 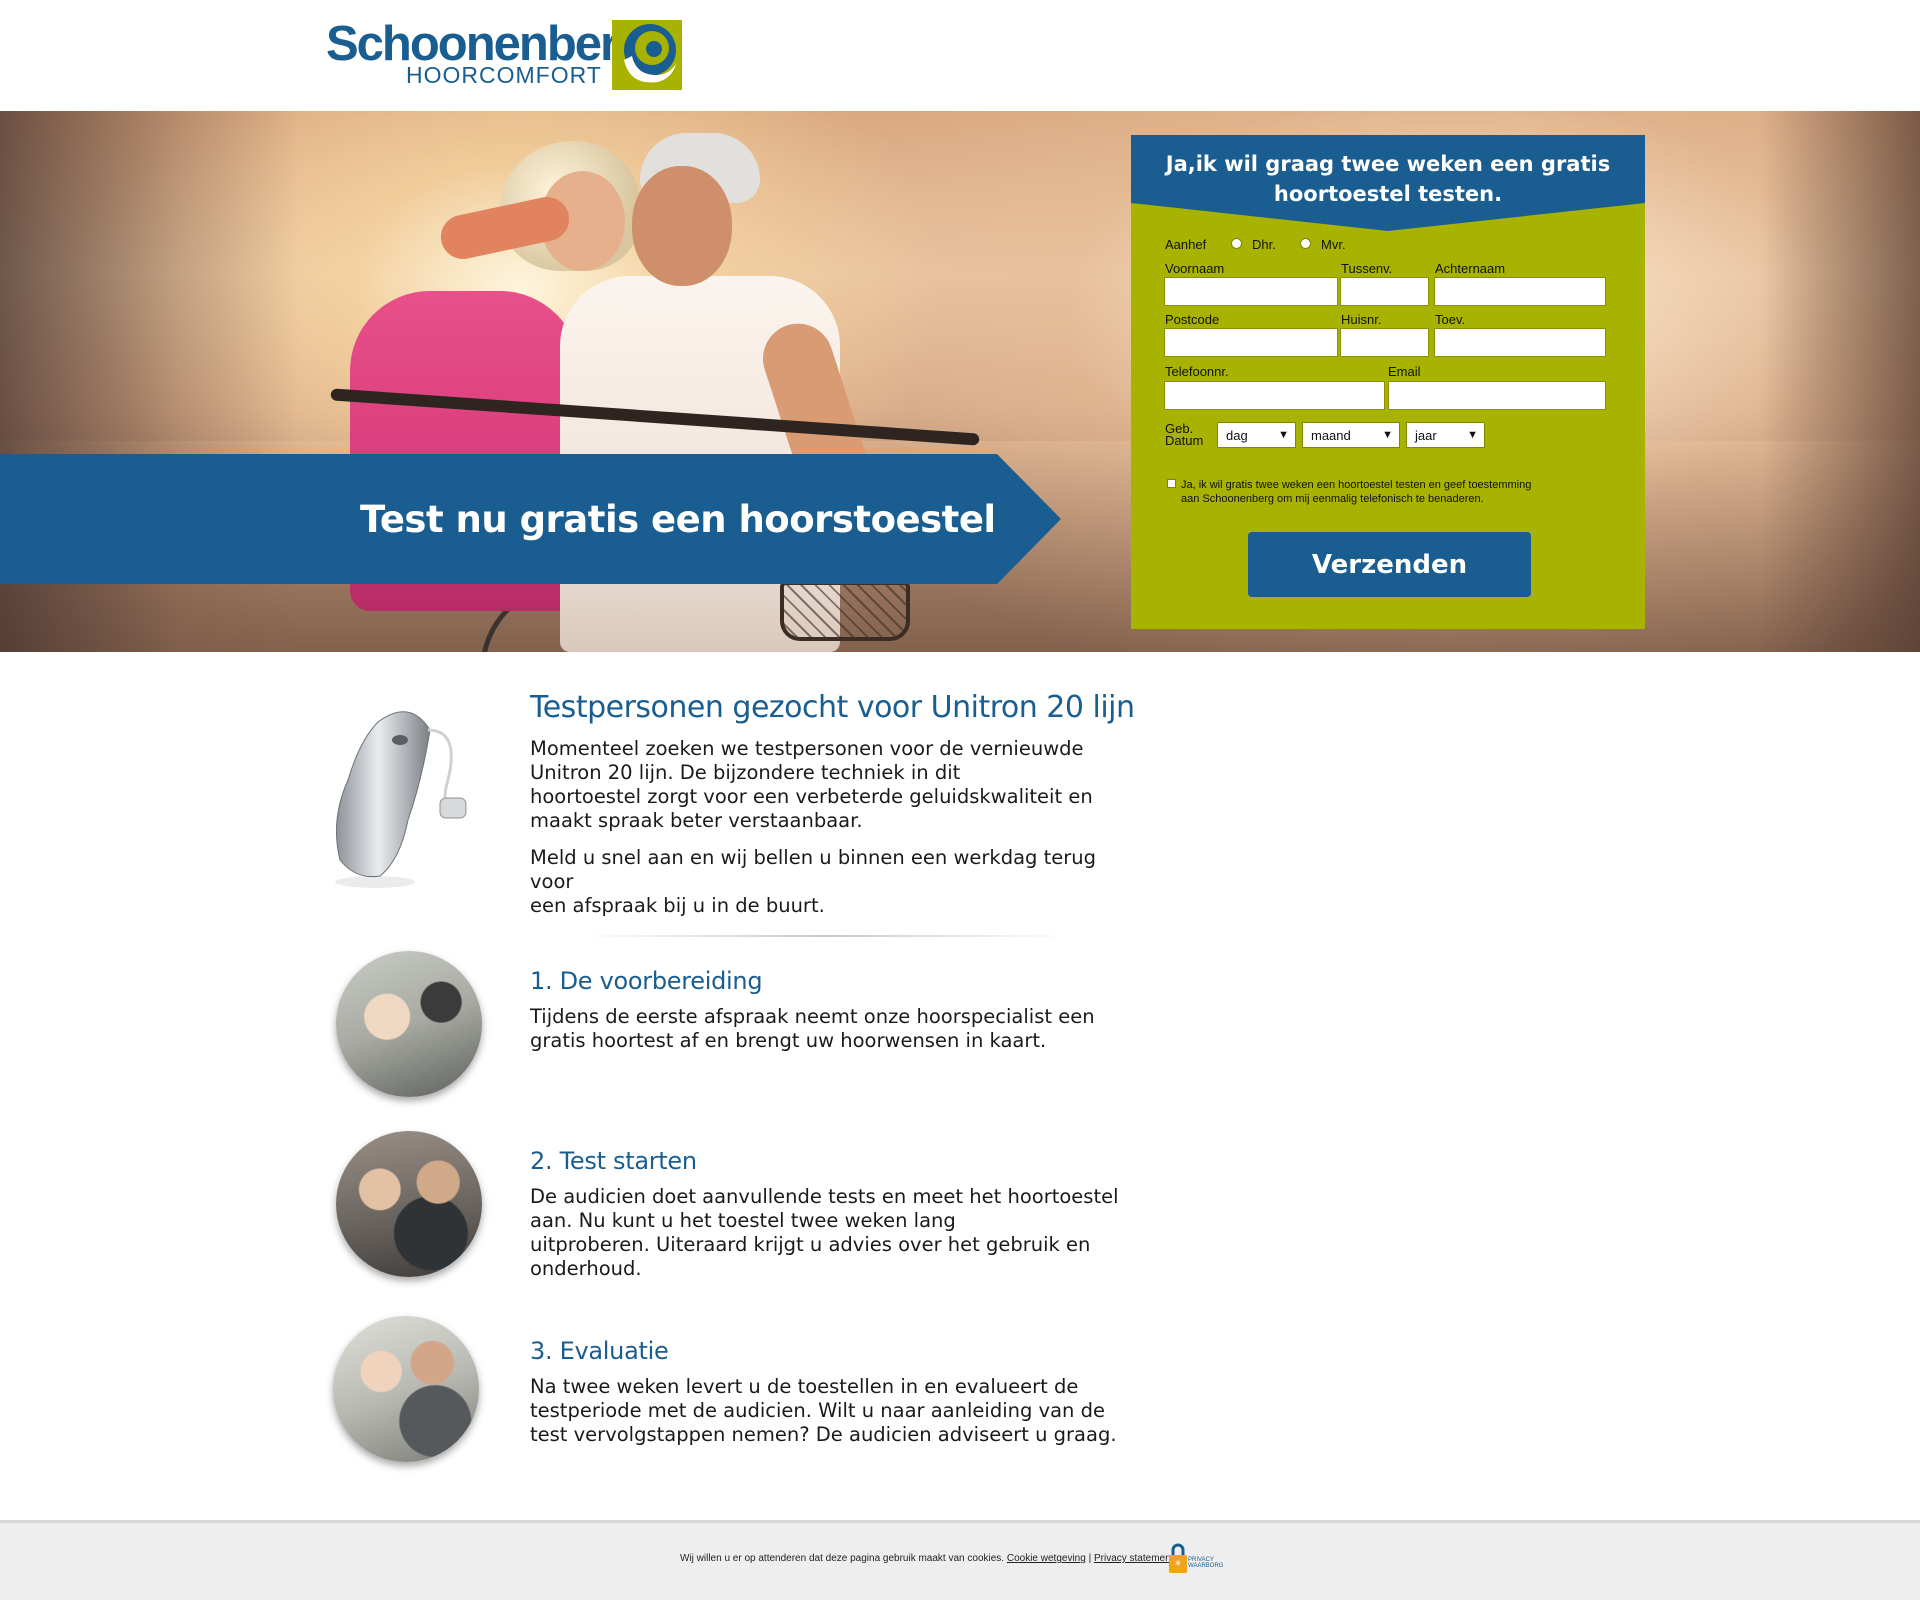 What do you see at coordinates (1256, 435) in the screenshot?
I see `dob-day-select: dag ▼` at bounding box center [1256, 435].